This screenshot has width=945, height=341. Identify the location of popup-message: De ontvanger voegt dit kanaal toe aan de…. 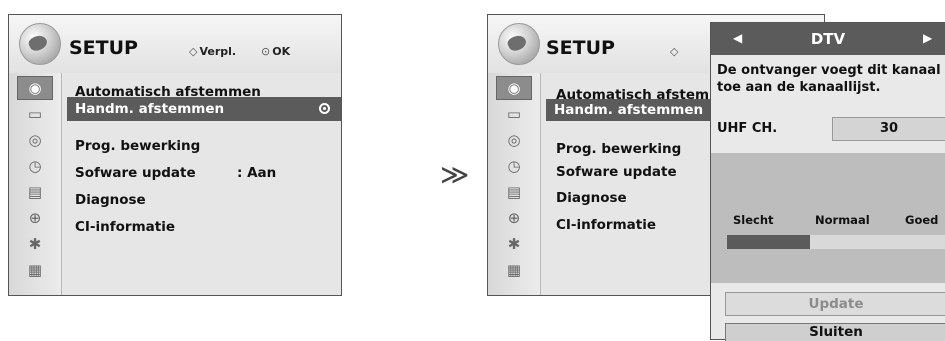
(829, 79).